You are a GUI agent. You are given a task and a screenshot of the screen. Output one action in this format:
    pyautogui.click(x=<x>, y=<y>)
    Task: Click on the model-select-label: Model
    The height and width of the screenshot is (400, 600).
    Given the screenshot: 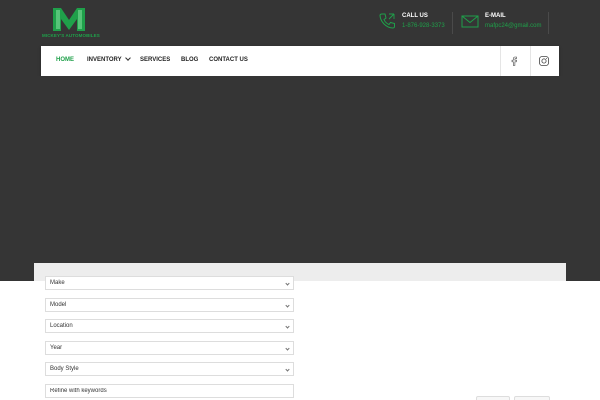 What is the action you would take?
    pyautogui.click(x=58, y=305)
    